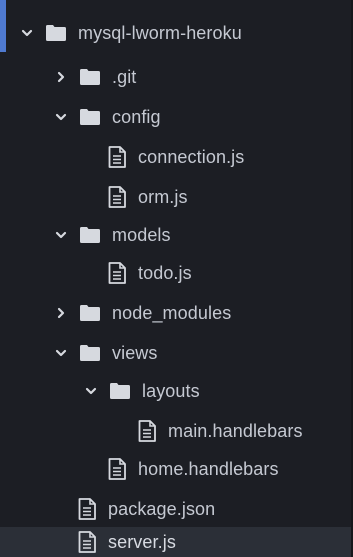 This screenshot has width=353, height=557. I want to click on tree-item-layouts: layouts, so click(175, 391).